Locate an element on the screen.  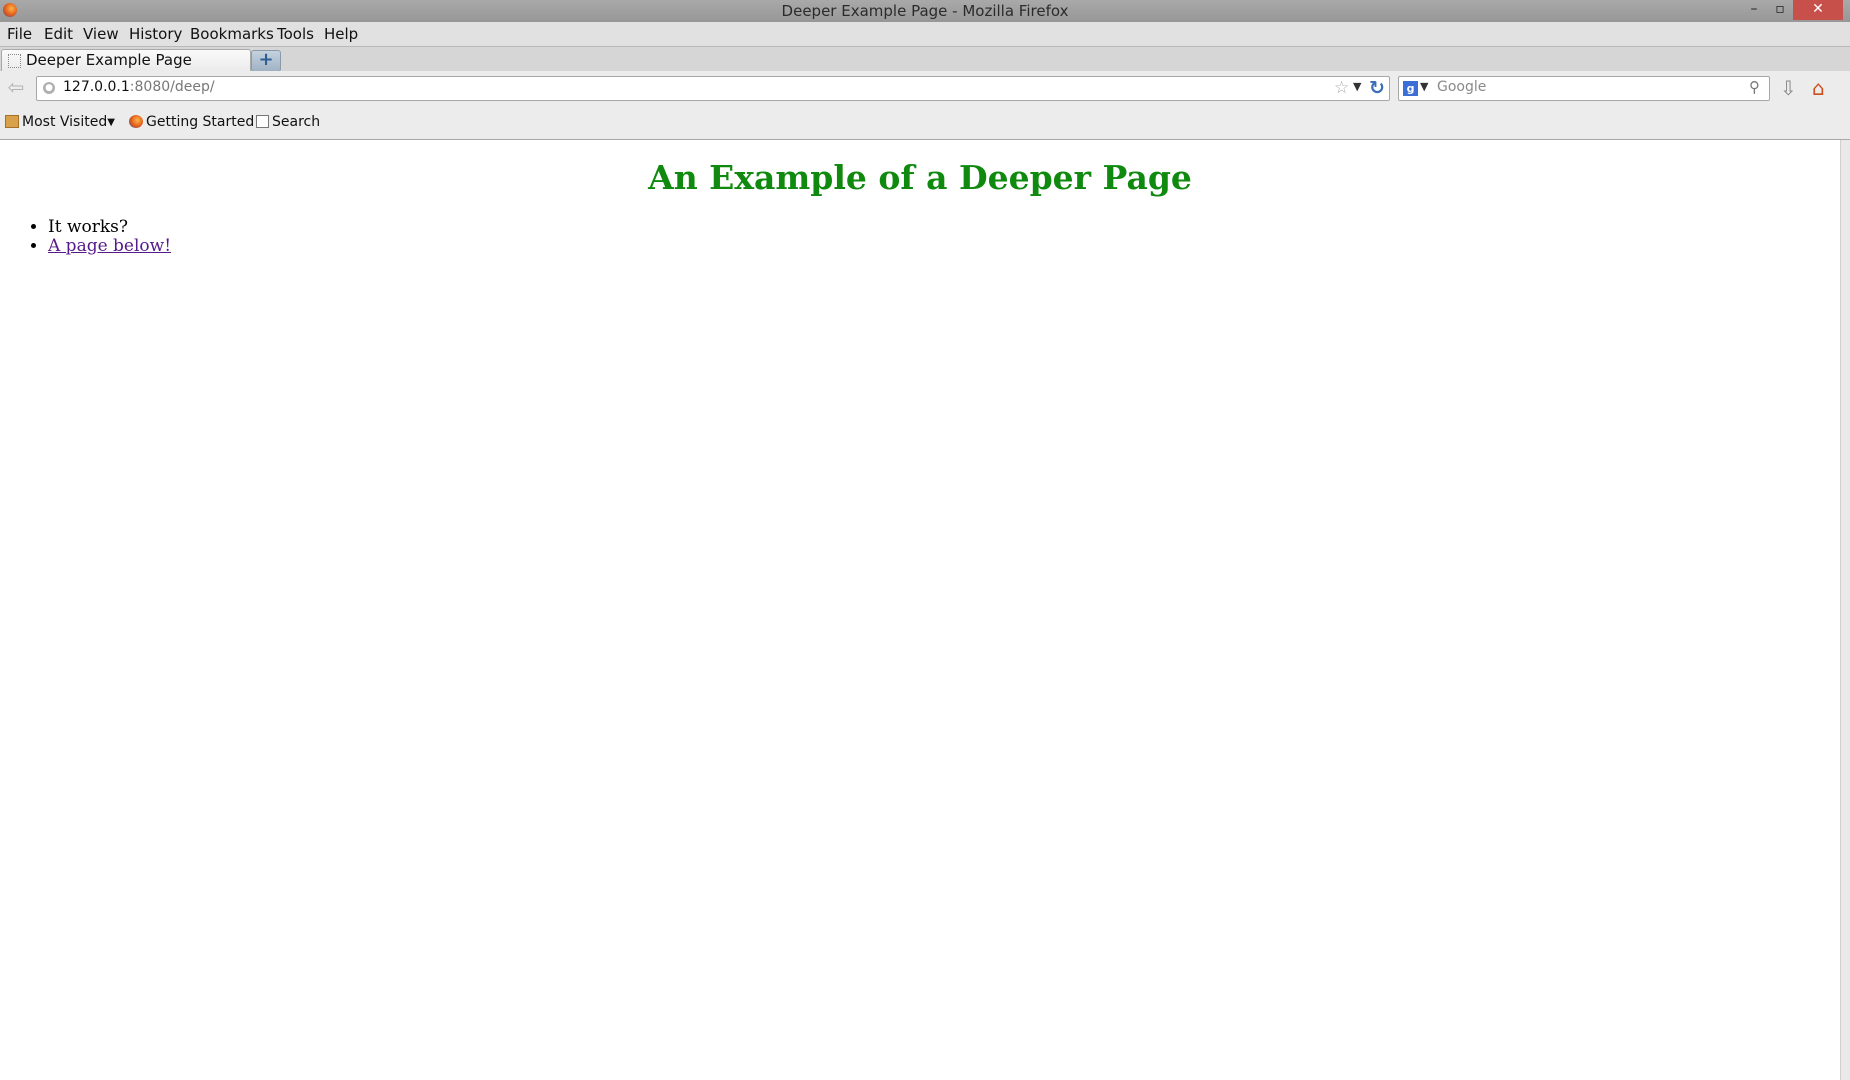
folder-icon is located at coordinates (12, 121).